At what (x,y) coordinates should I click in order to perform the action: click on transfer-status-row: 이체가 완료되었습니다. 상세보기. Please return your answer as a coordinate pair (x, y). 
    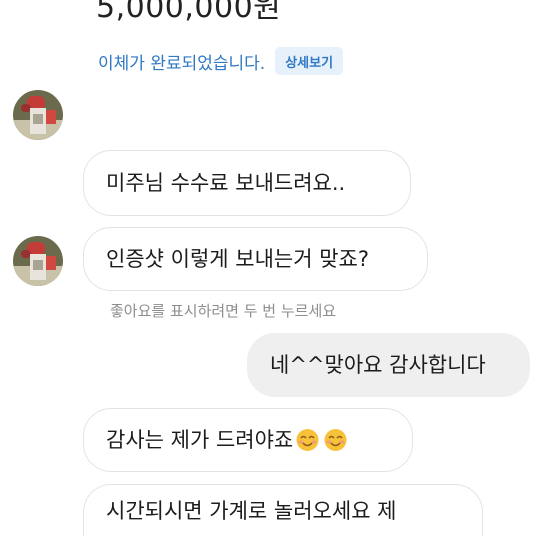
    Looking at the image, I should click on (221, 61).